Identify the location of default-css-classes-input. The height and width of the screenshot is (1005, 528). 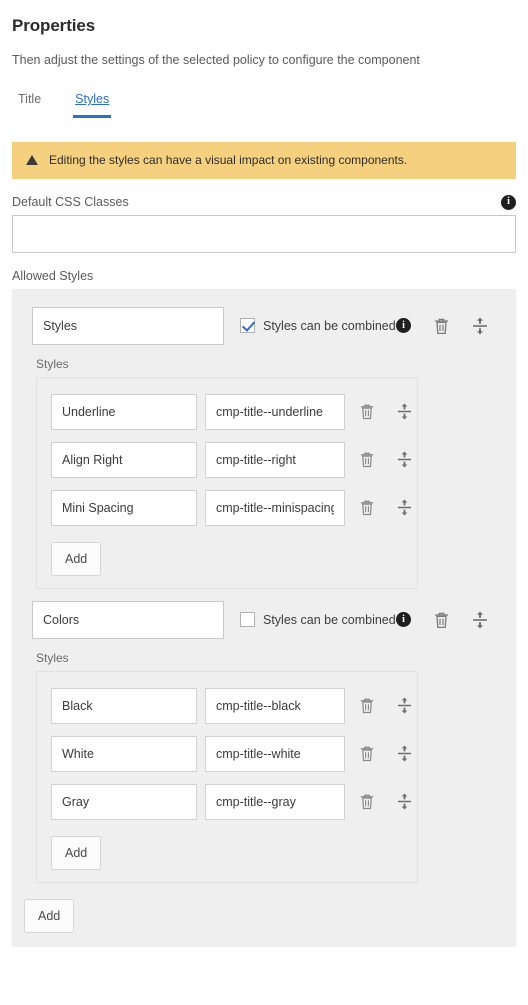
(264, 233).